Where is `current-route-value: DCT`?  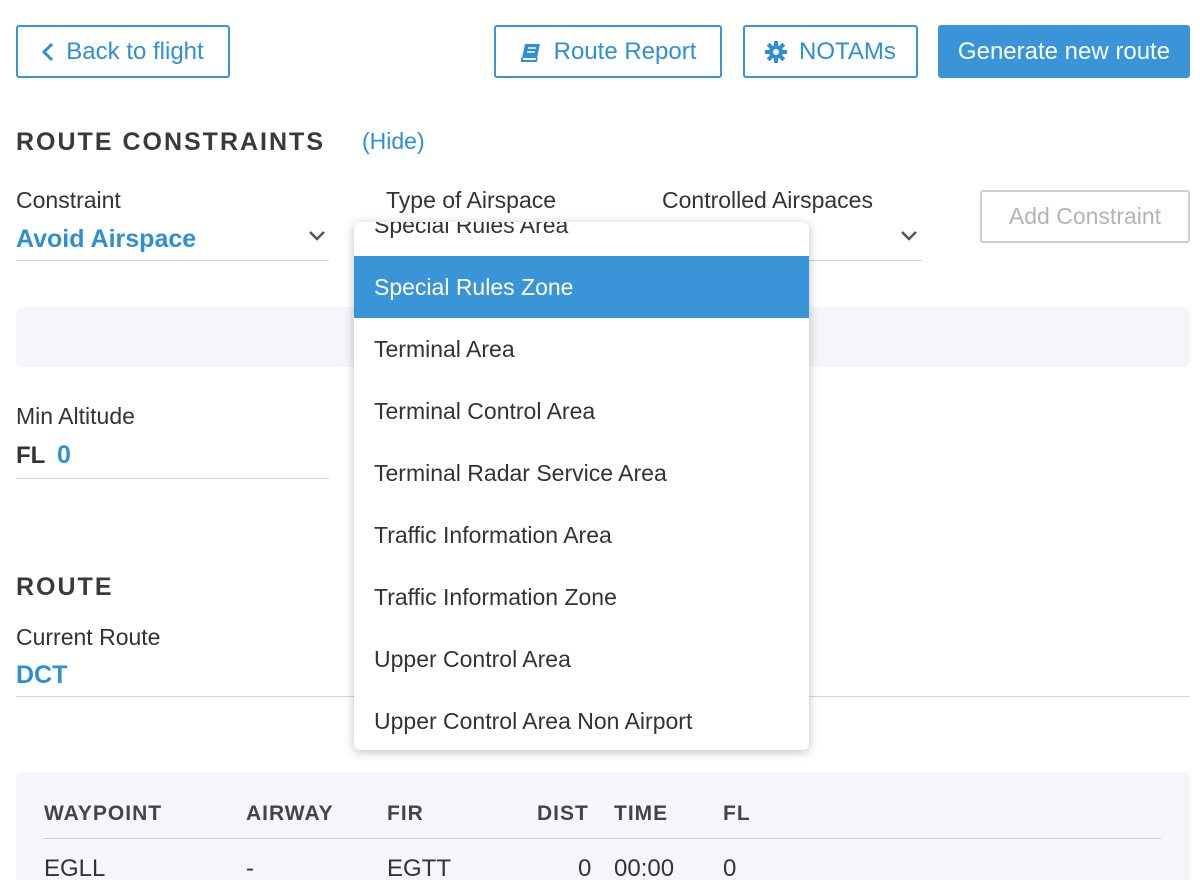 current-route-value: DCT is located at coordinates (41, 675).